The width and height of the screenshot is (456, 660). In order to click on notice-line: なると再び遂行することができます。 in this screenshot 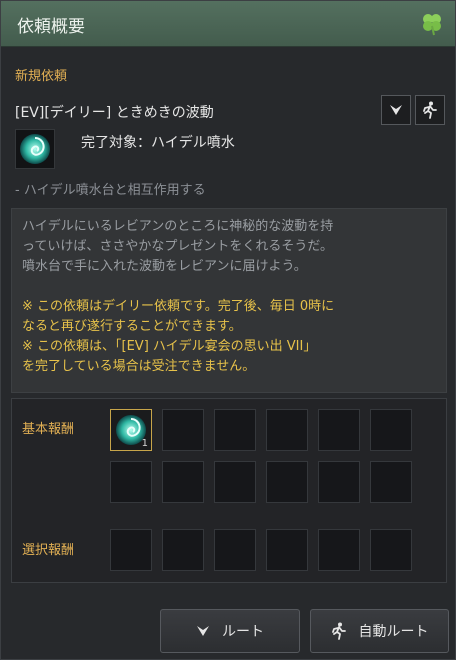, I will do `click(132, 326)`.